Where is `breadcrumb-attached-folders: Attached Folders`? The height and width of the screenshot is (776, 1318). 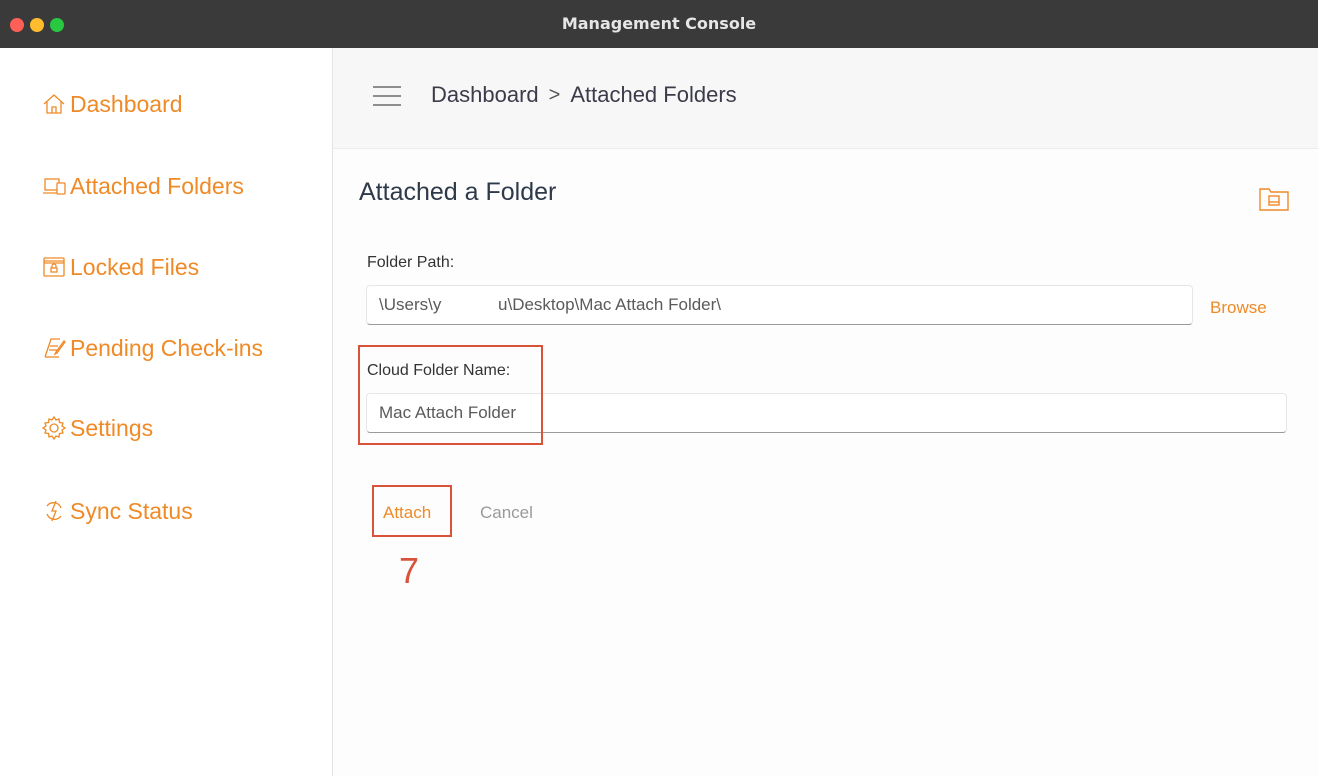
breadcrumb-attached-folders: Attached Folders is located at coordinates (653, 94).